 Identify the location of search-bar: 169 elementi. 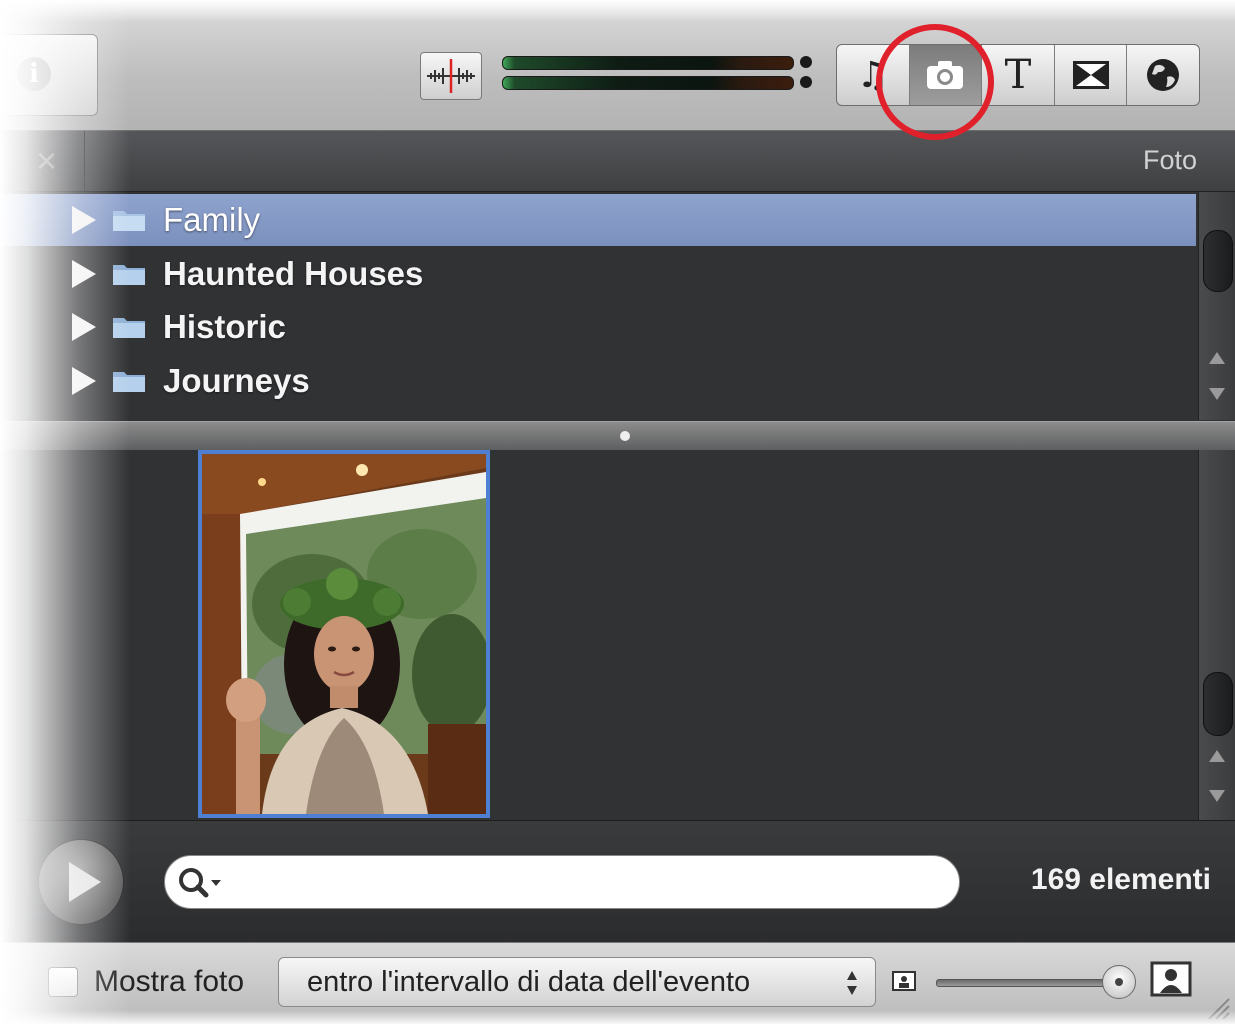
(617, 881).